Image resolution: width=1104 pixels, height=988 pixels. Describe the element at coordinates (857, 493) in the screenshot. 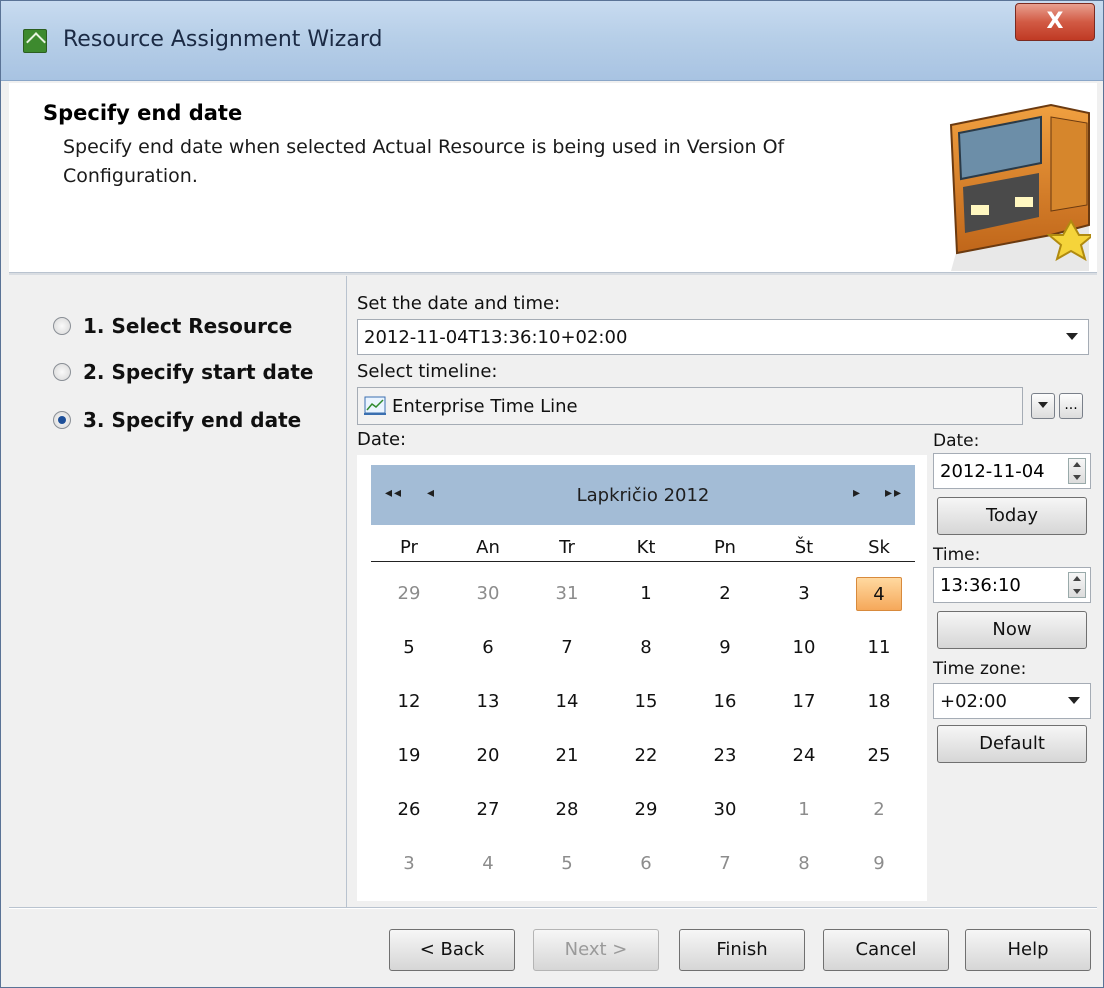

I see `next-month-button: ▸` at that location.